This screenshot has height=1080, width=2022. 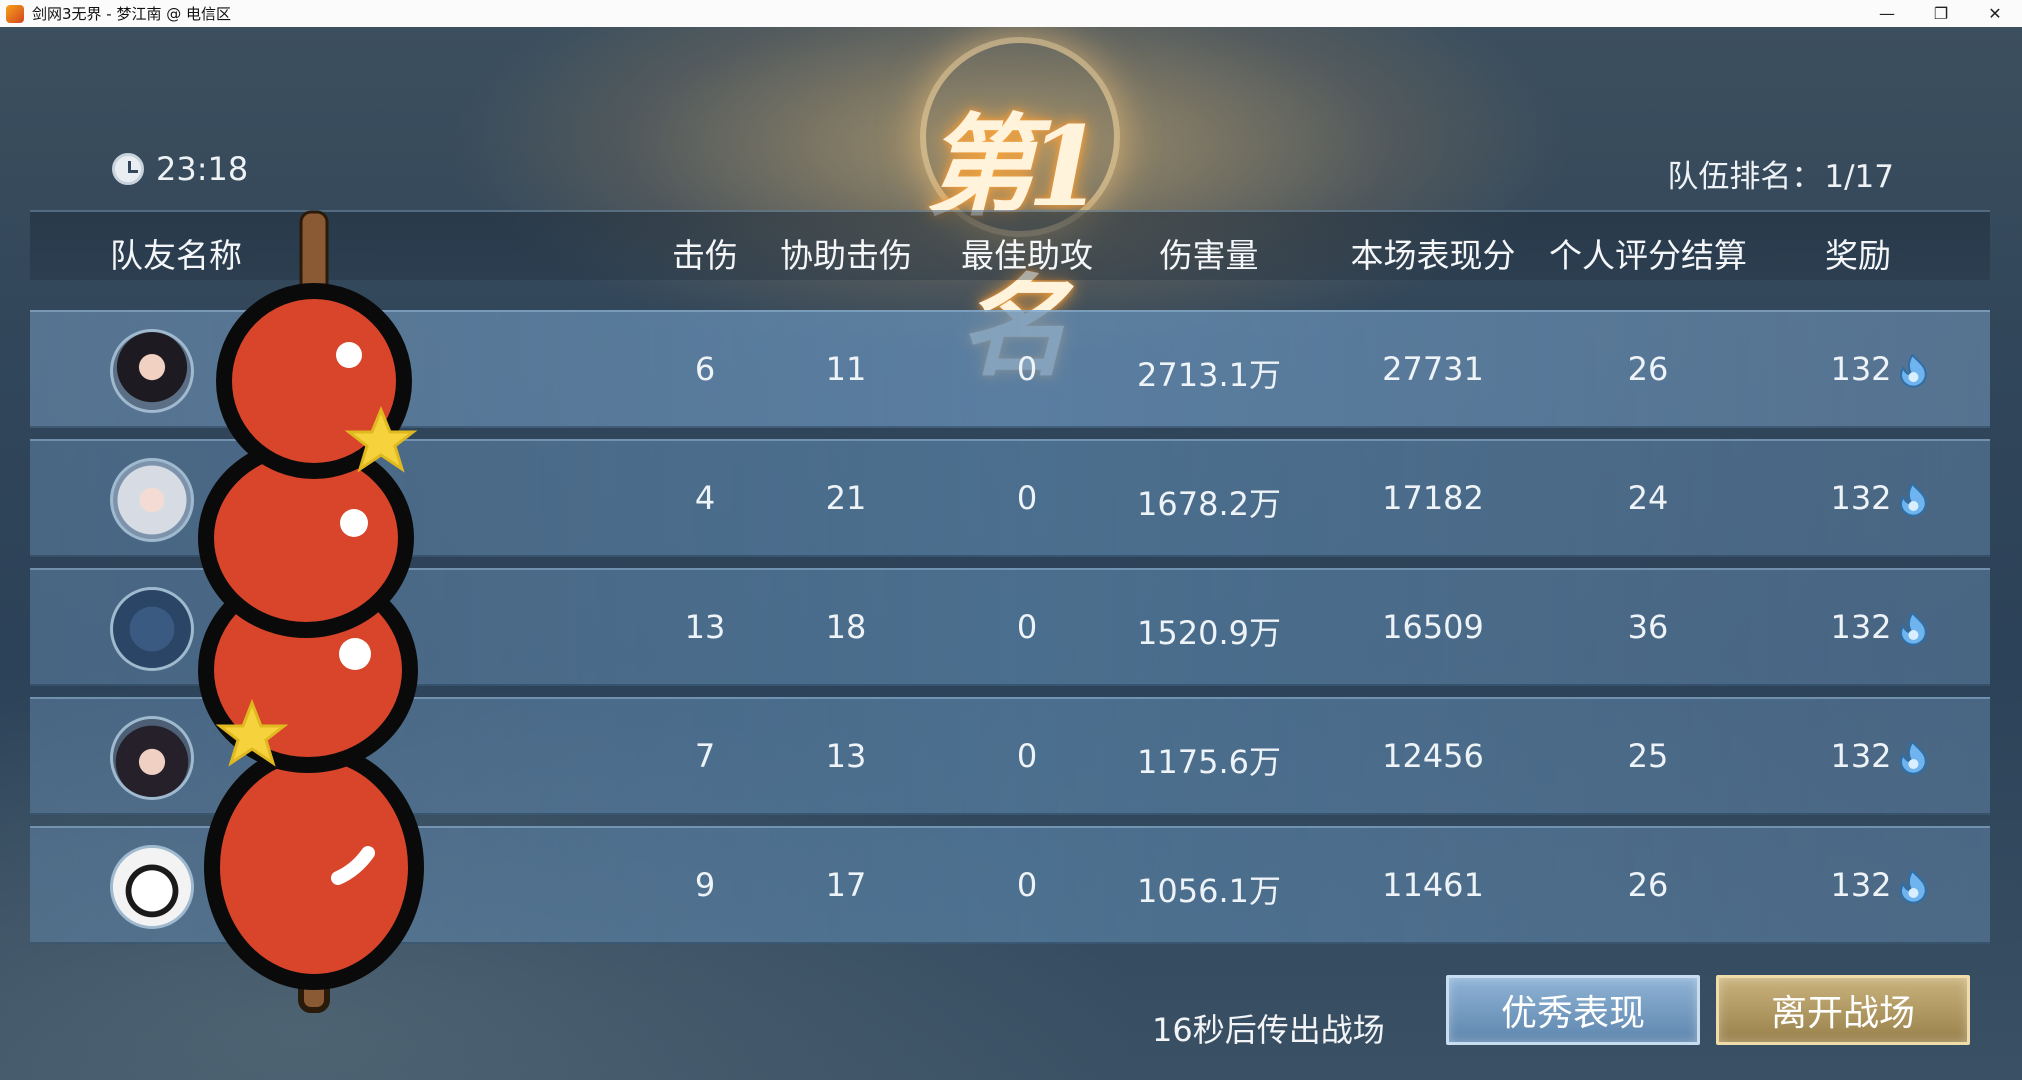 I want to click on damage-cell: 1520.9万, so click(x=1209, y=633).